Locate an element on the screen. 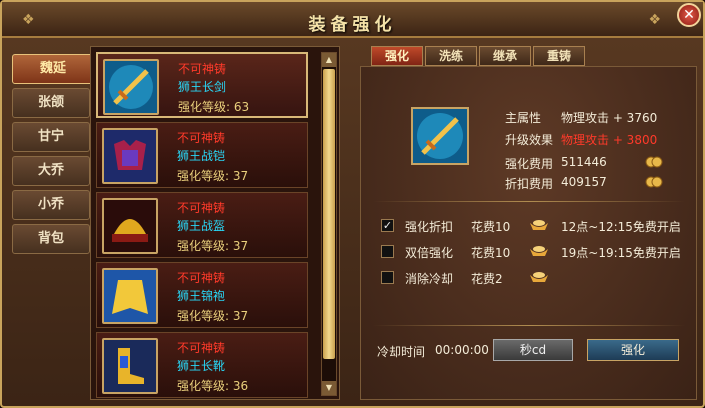 Image resolution: width=705 pixels, height=408 pixels. discount-label: 折扣费用 is located at coordinates (529, 184).